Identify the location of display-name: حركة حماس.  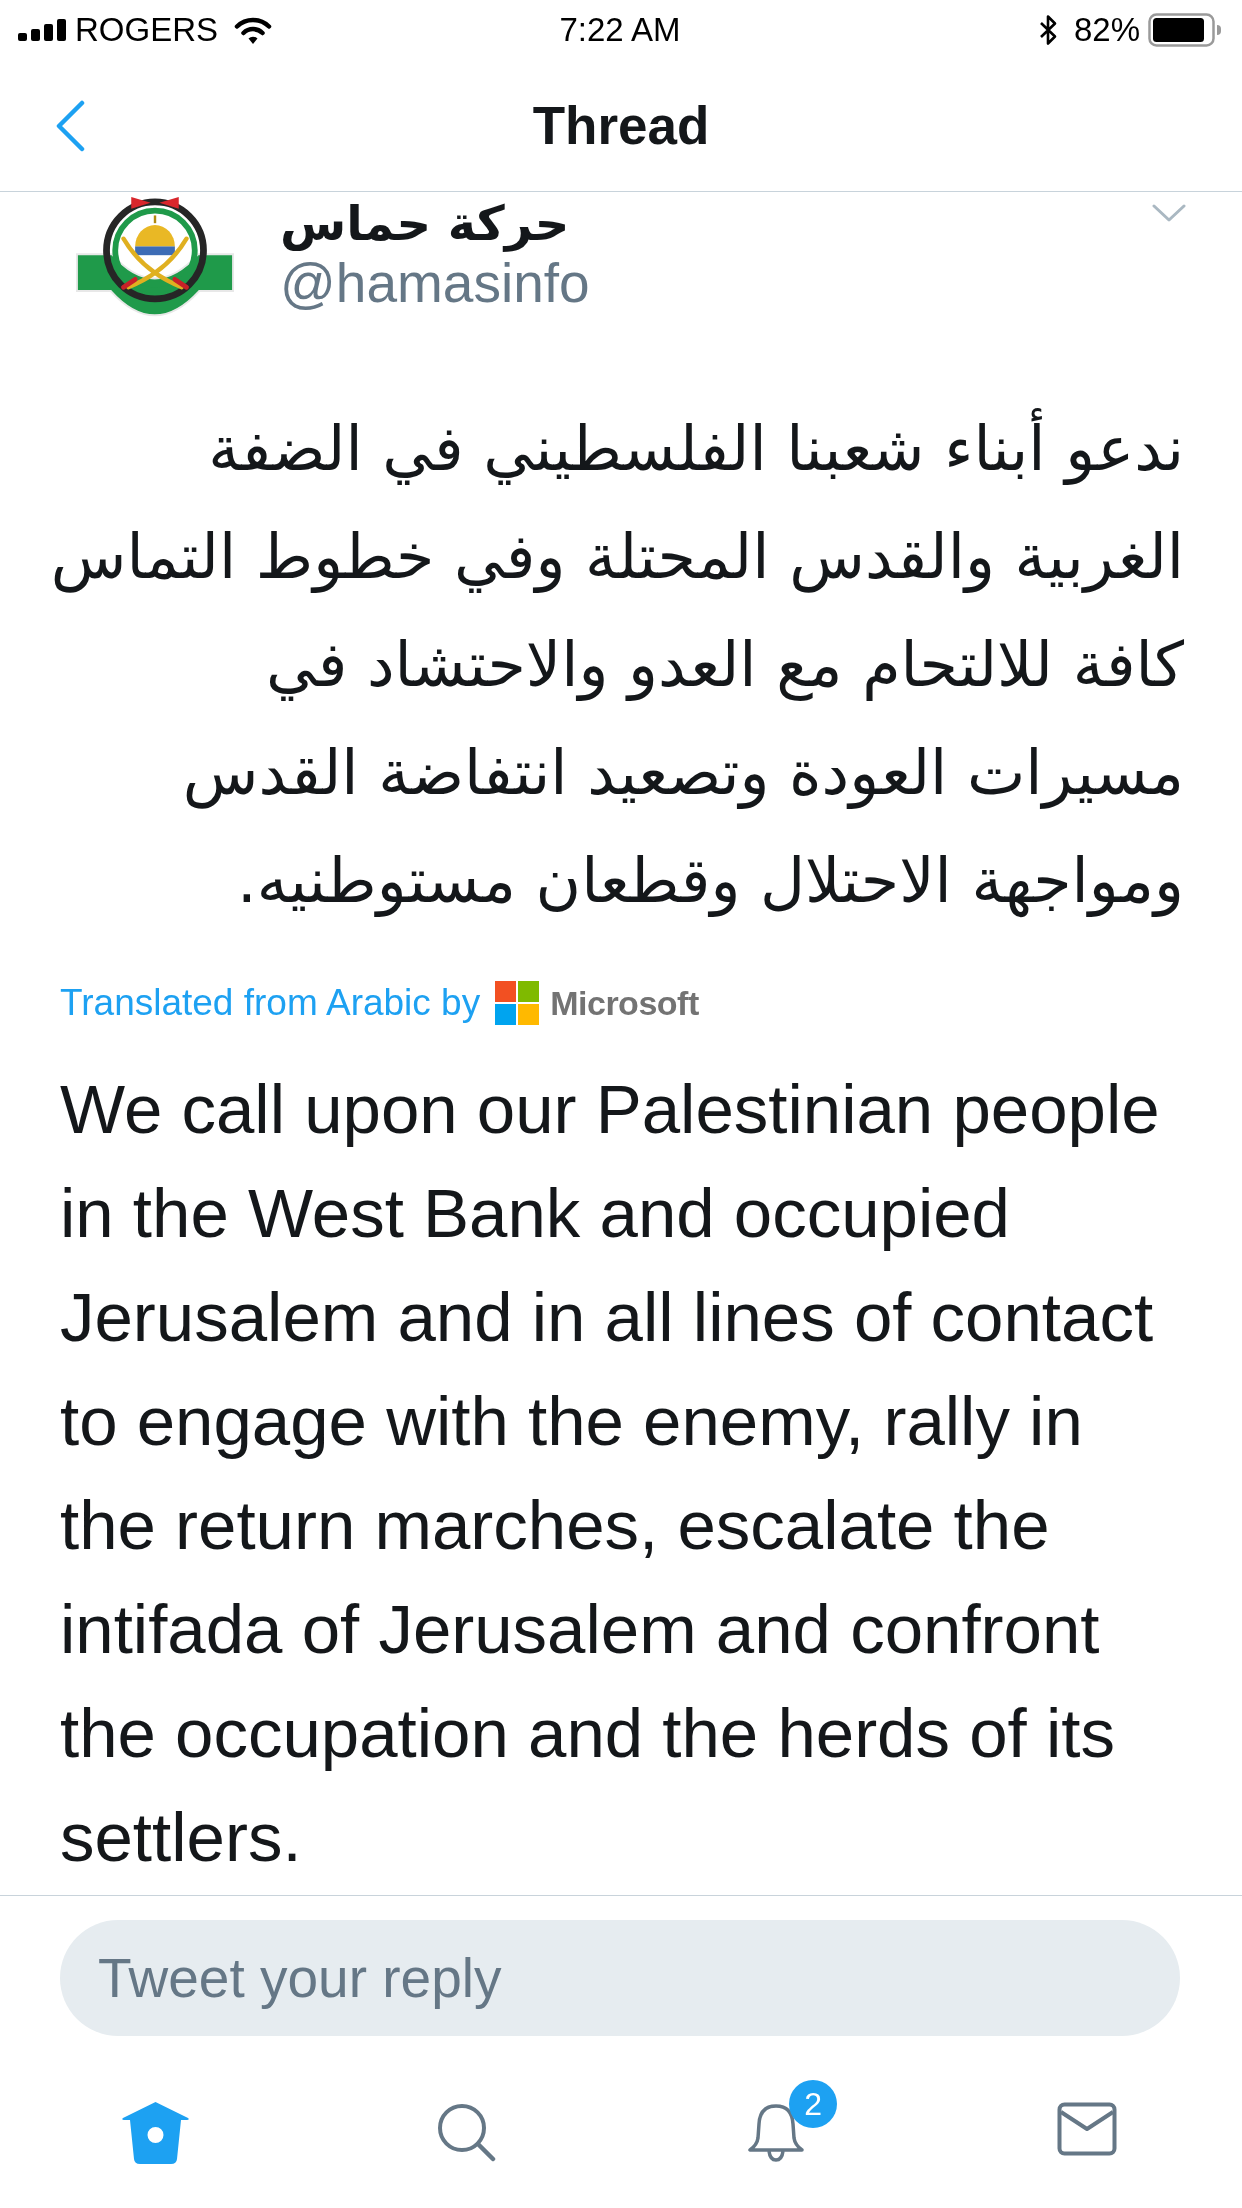
(425, 223).